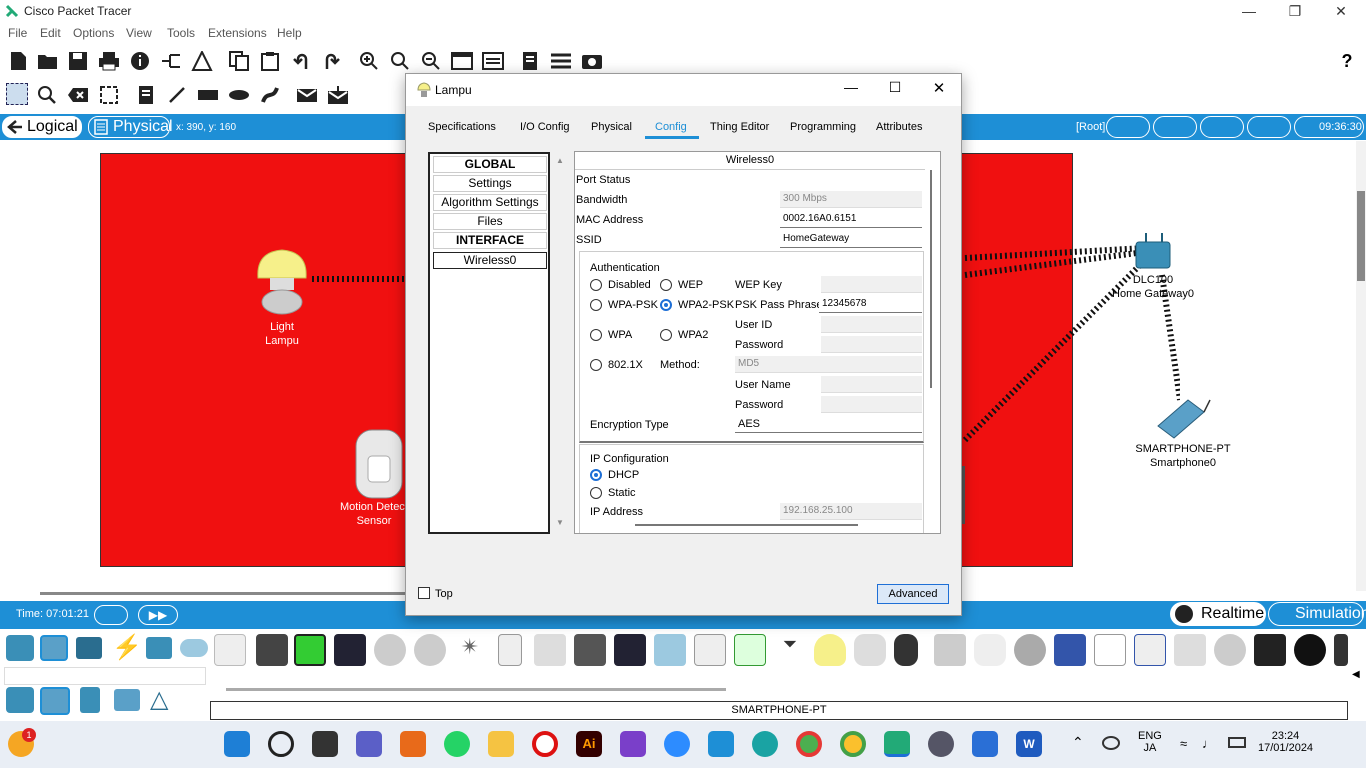 This screenshot has width=1366, height=768. What do you see at coordinates (677, 744) in the screenshot?
I see `zoom-app-icon` at bounding box center [677, 744].